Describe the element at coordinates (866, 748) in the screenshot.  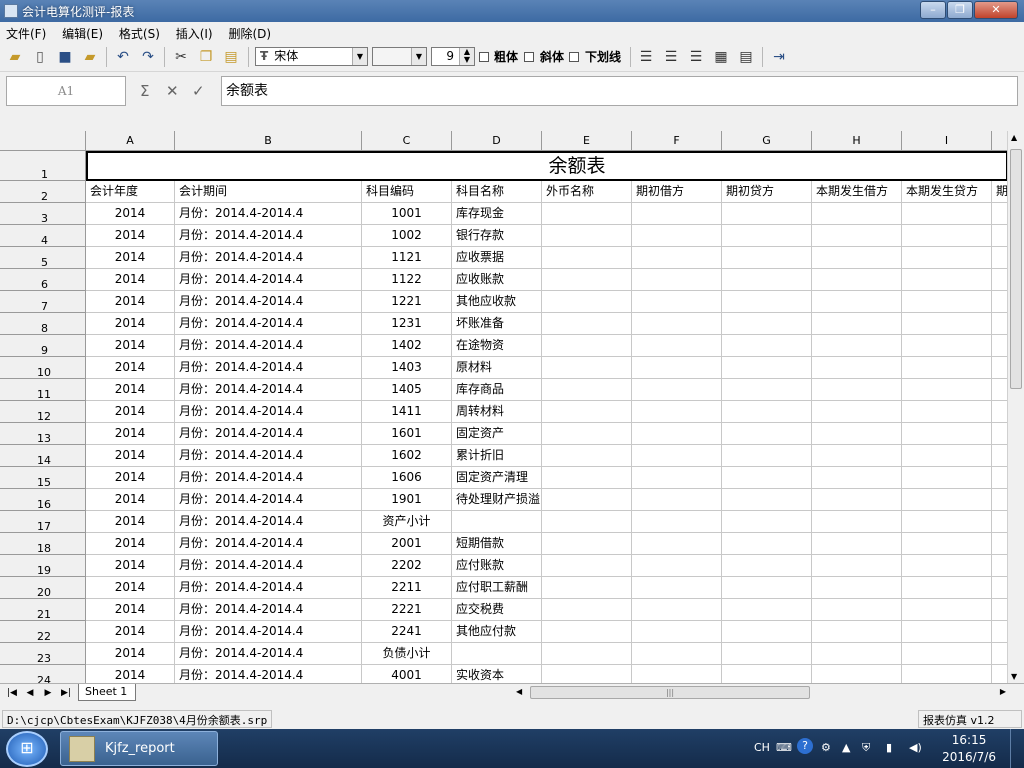
I see `shield-icon: ⛨` at that location.